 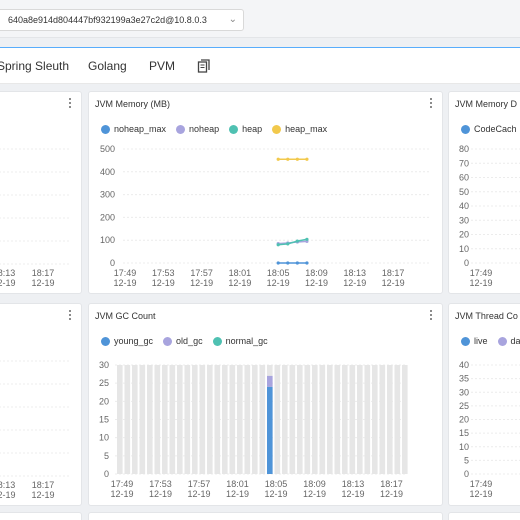 What do you see at coordinates (260, 66) in the screenshot?
I see `tab-bar: Spring Sleuth Golang PVM` at bounding box center [260, 66].